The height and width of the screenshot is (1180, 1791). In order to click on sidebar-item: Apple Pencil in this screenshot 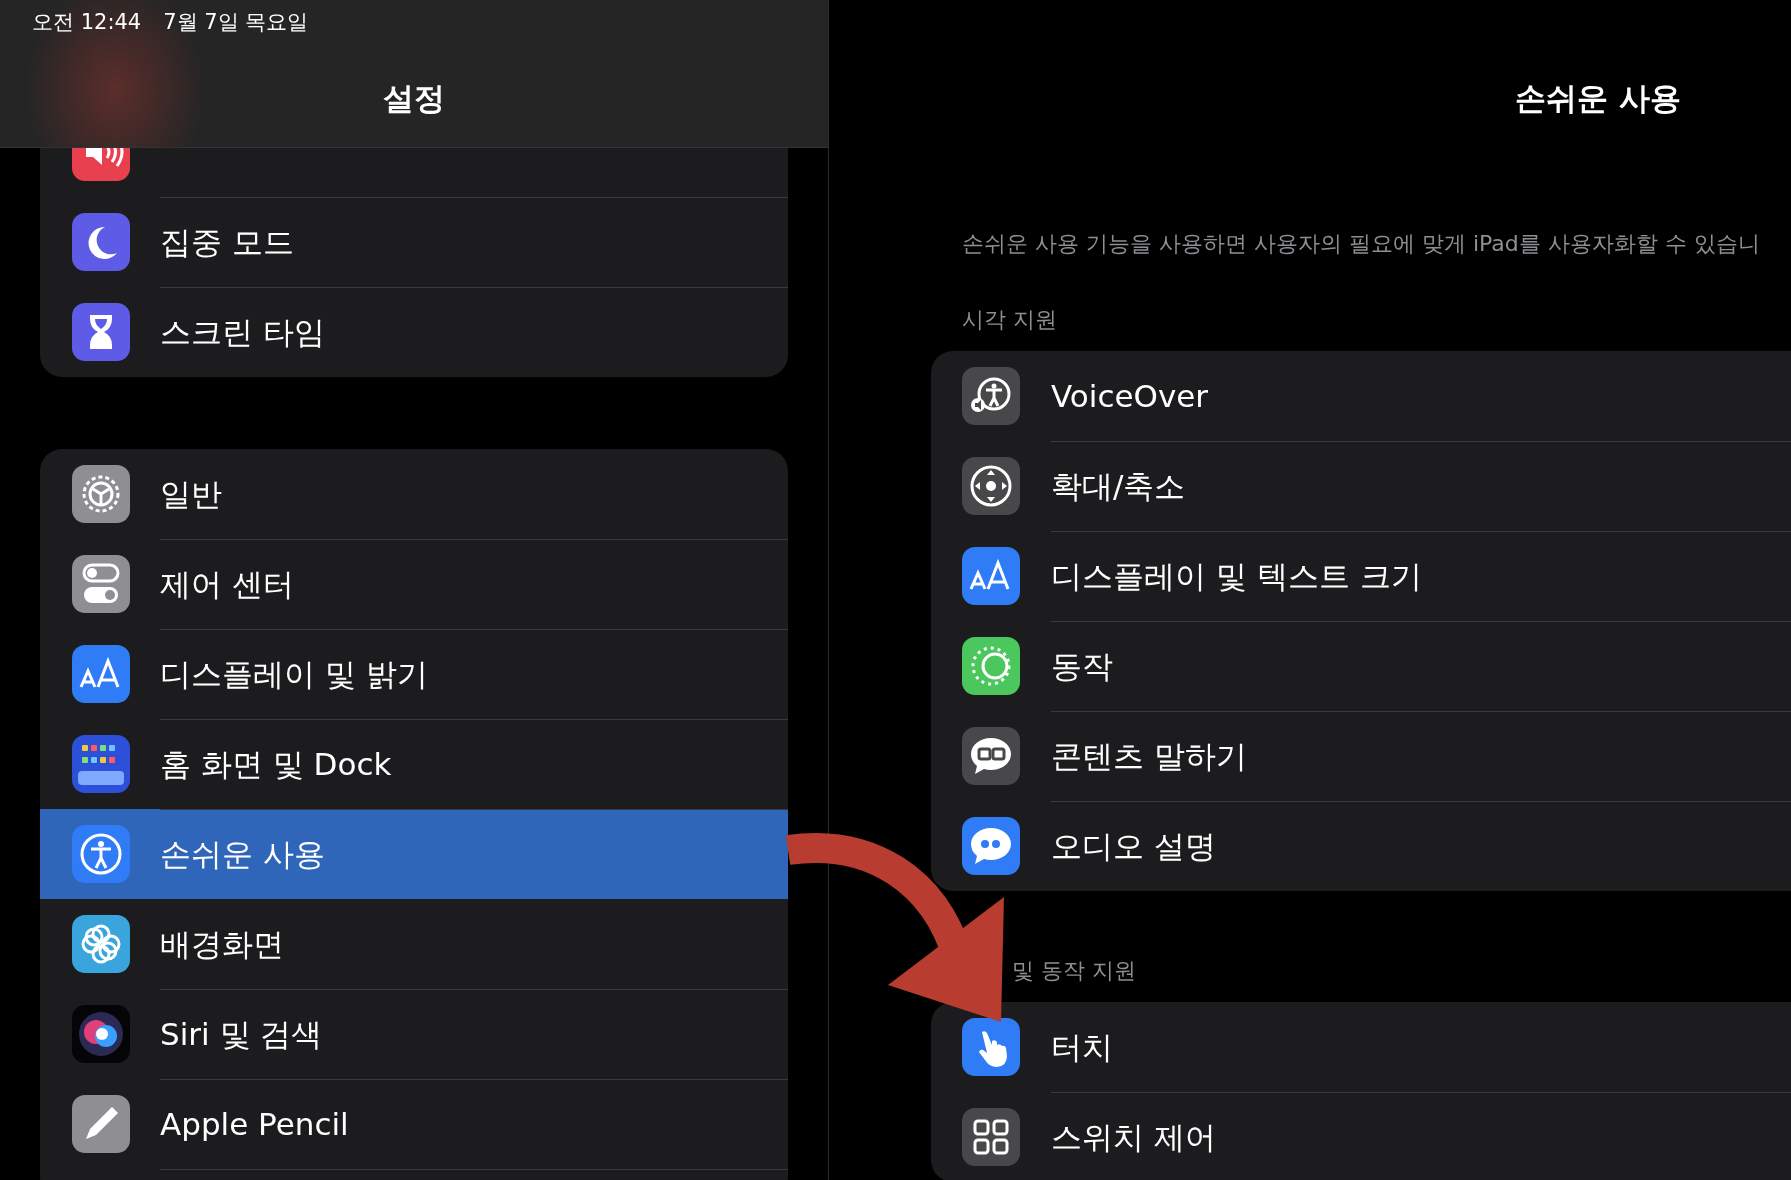, I will do `click(414, 1124)`.